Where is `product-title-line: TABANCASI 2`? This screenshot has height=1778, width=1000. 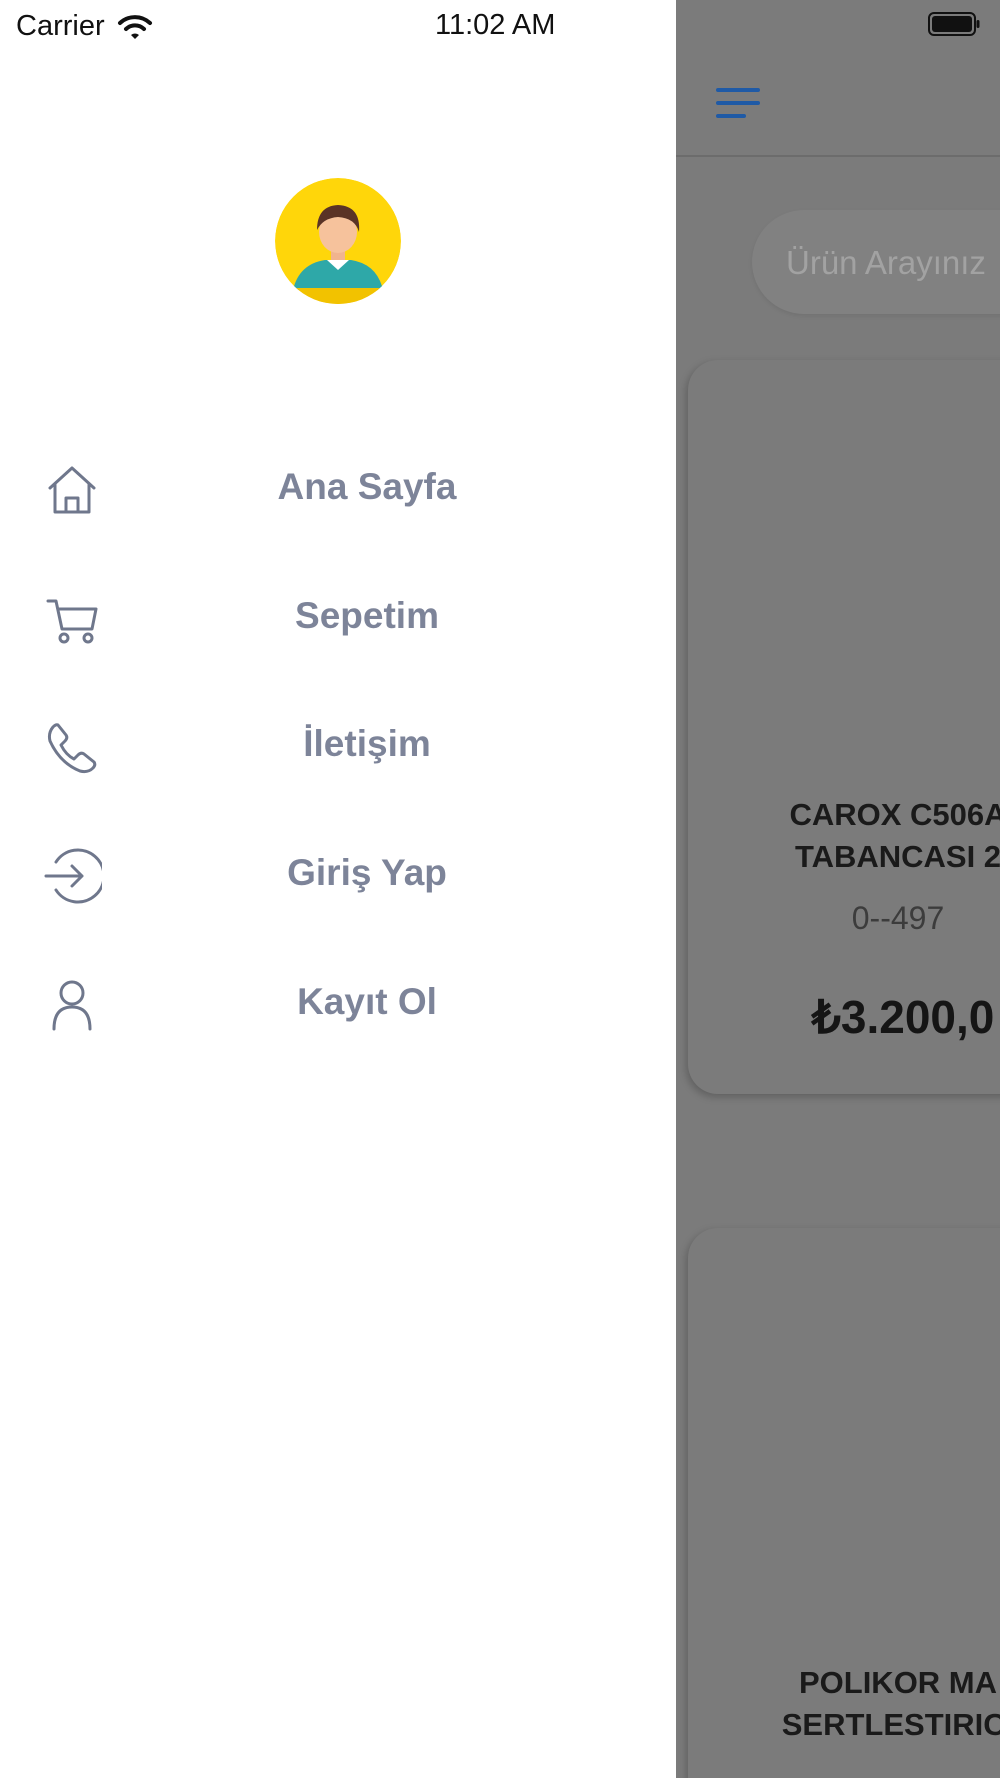
product-title-line: TABANCASI 2 is located at coordinates (897, 856).